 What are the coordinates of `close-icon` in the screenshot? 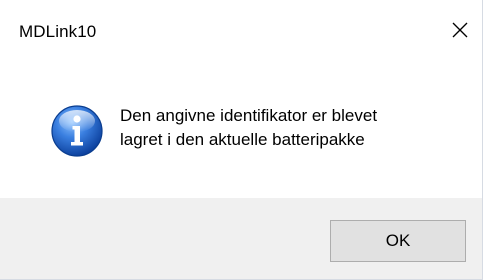 It's located at (460, 30).